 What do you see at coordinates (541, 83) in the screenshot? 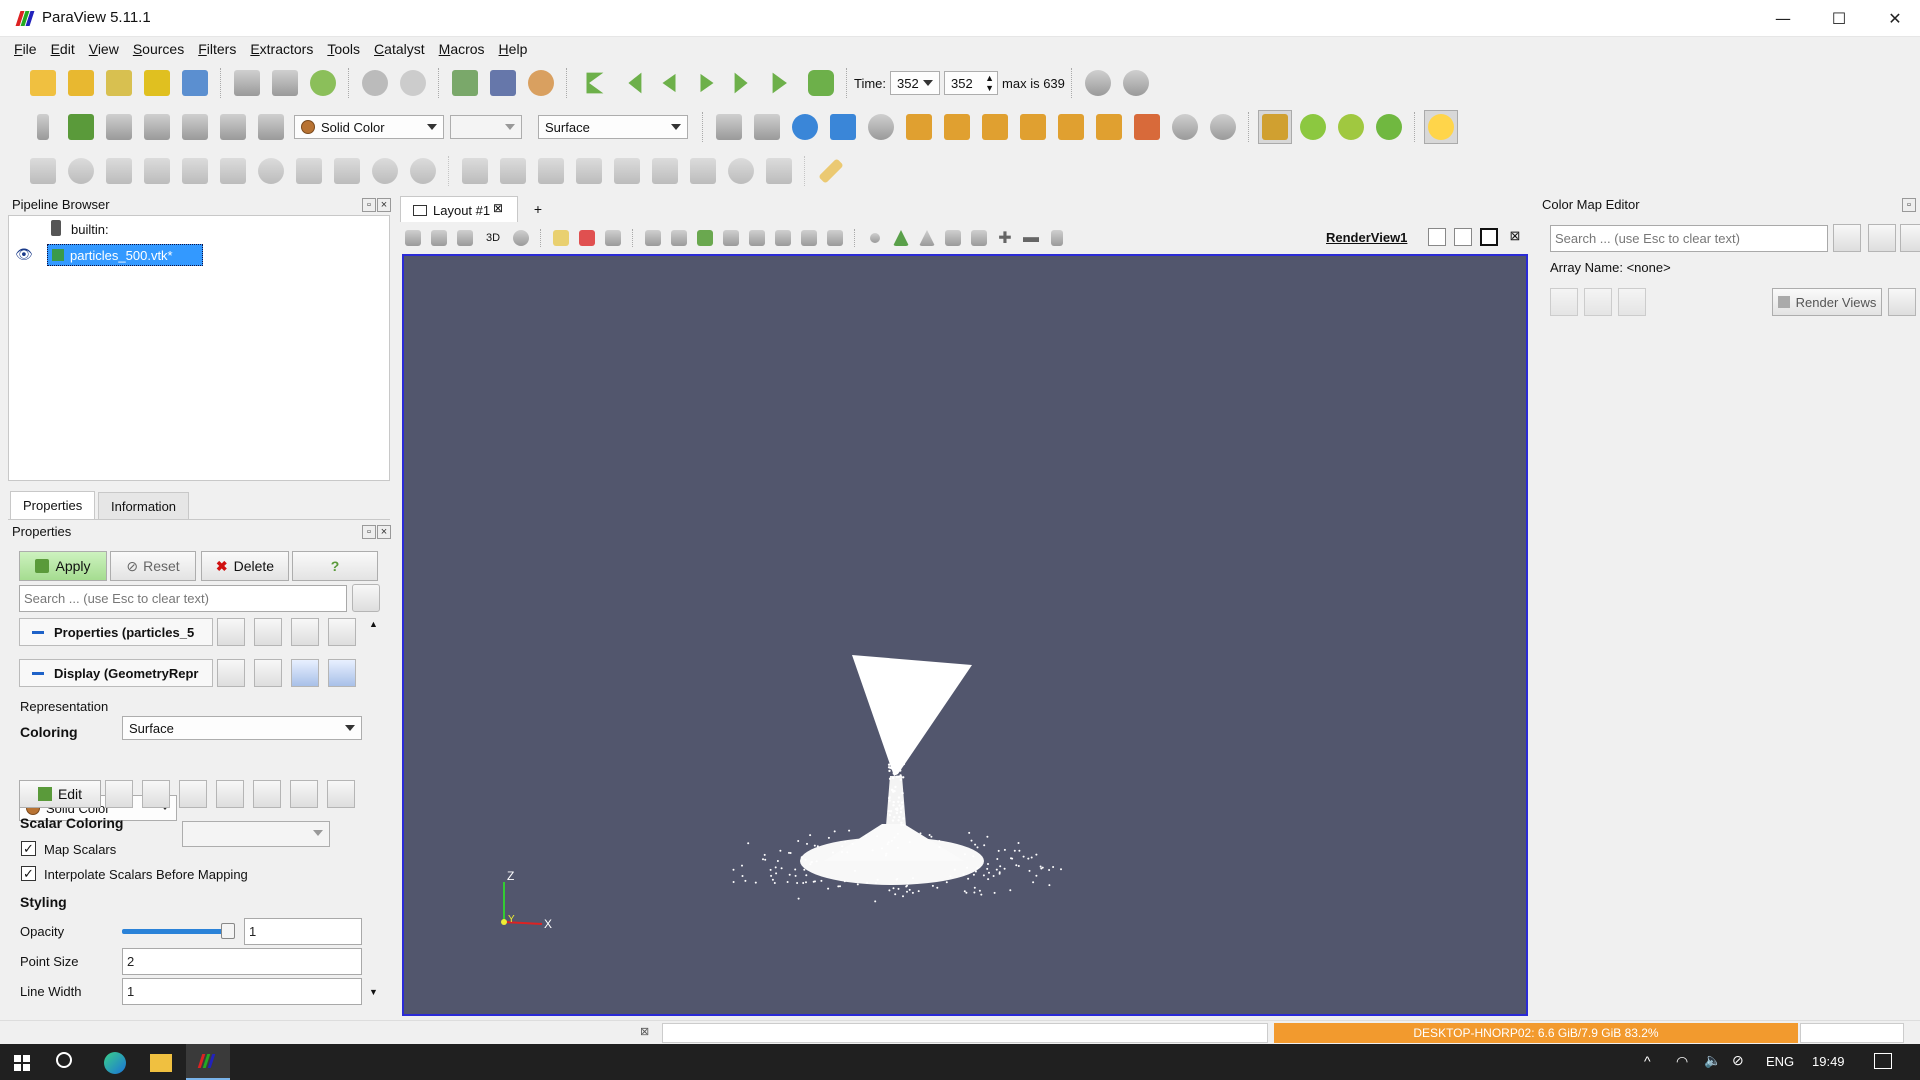
I see `color-palette-button` at bounding box center [541, 83].